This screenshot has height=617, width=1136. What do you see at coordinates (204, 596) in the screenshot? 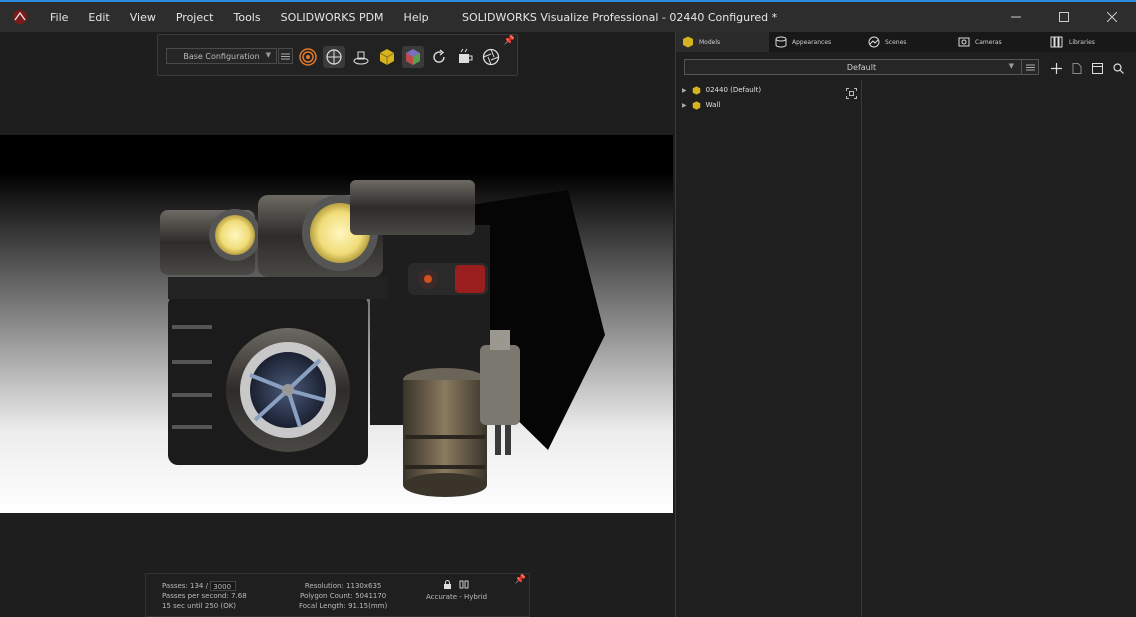
I see `passes-per-second: Passes per second: 7.68` at bounding box center [204, 596].